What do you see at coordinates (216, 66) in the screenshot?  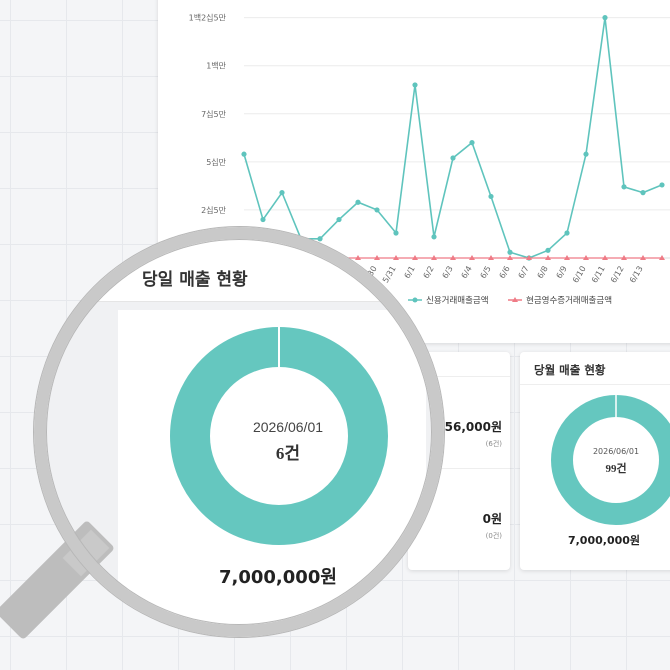 I see `y-tick-label: 1백만` at bounding box center [216, 66].